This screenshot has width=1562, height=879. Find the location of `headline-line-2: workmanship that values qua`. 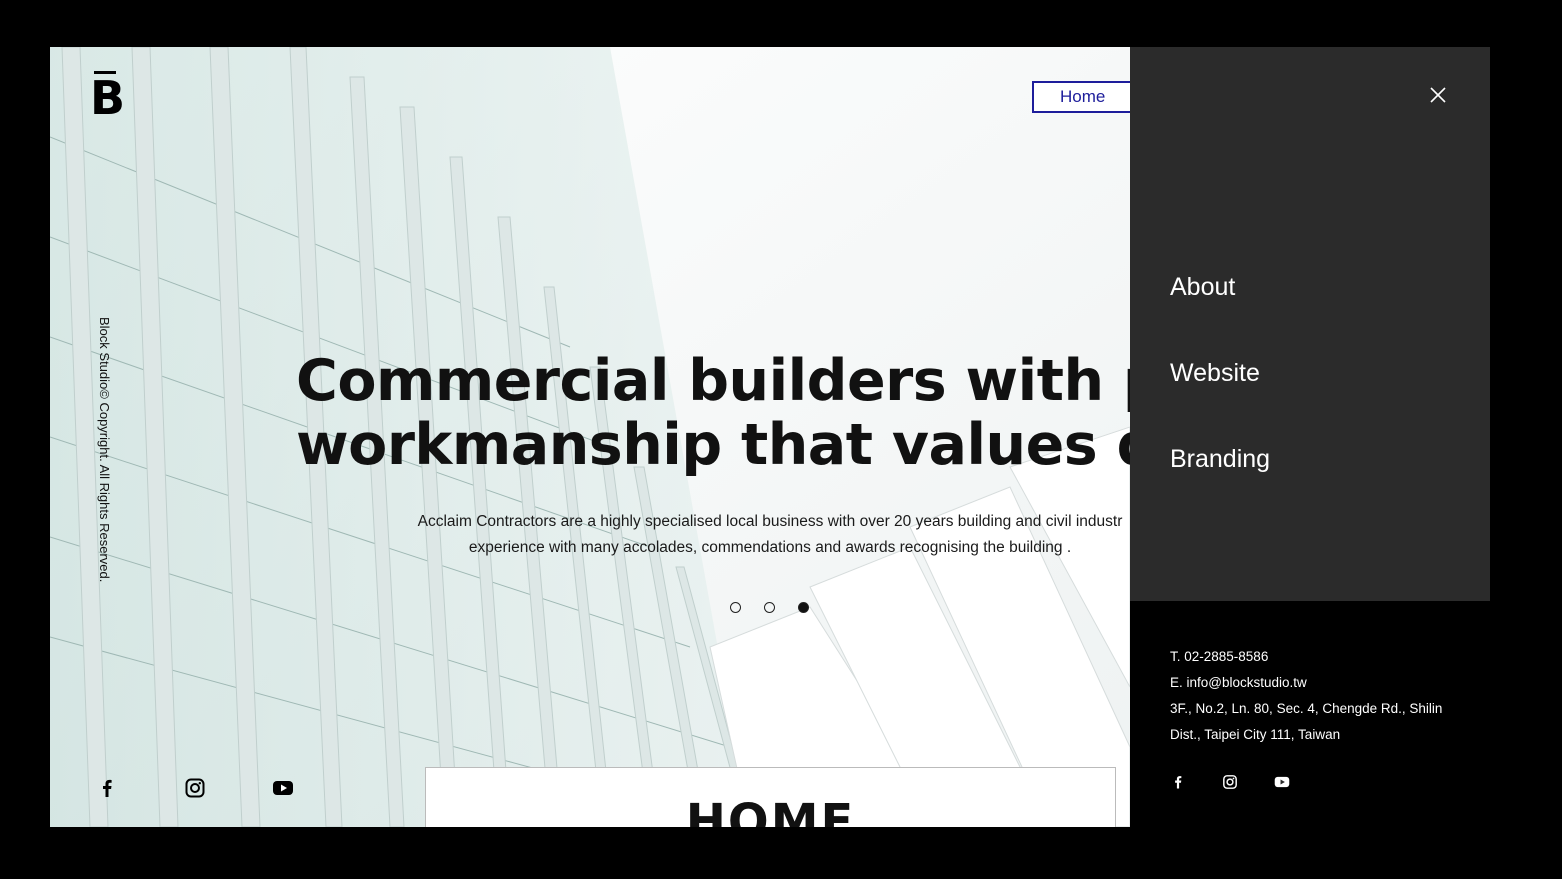

headline-line-2: workmanship that values qua is located at coordinates (713, 445).